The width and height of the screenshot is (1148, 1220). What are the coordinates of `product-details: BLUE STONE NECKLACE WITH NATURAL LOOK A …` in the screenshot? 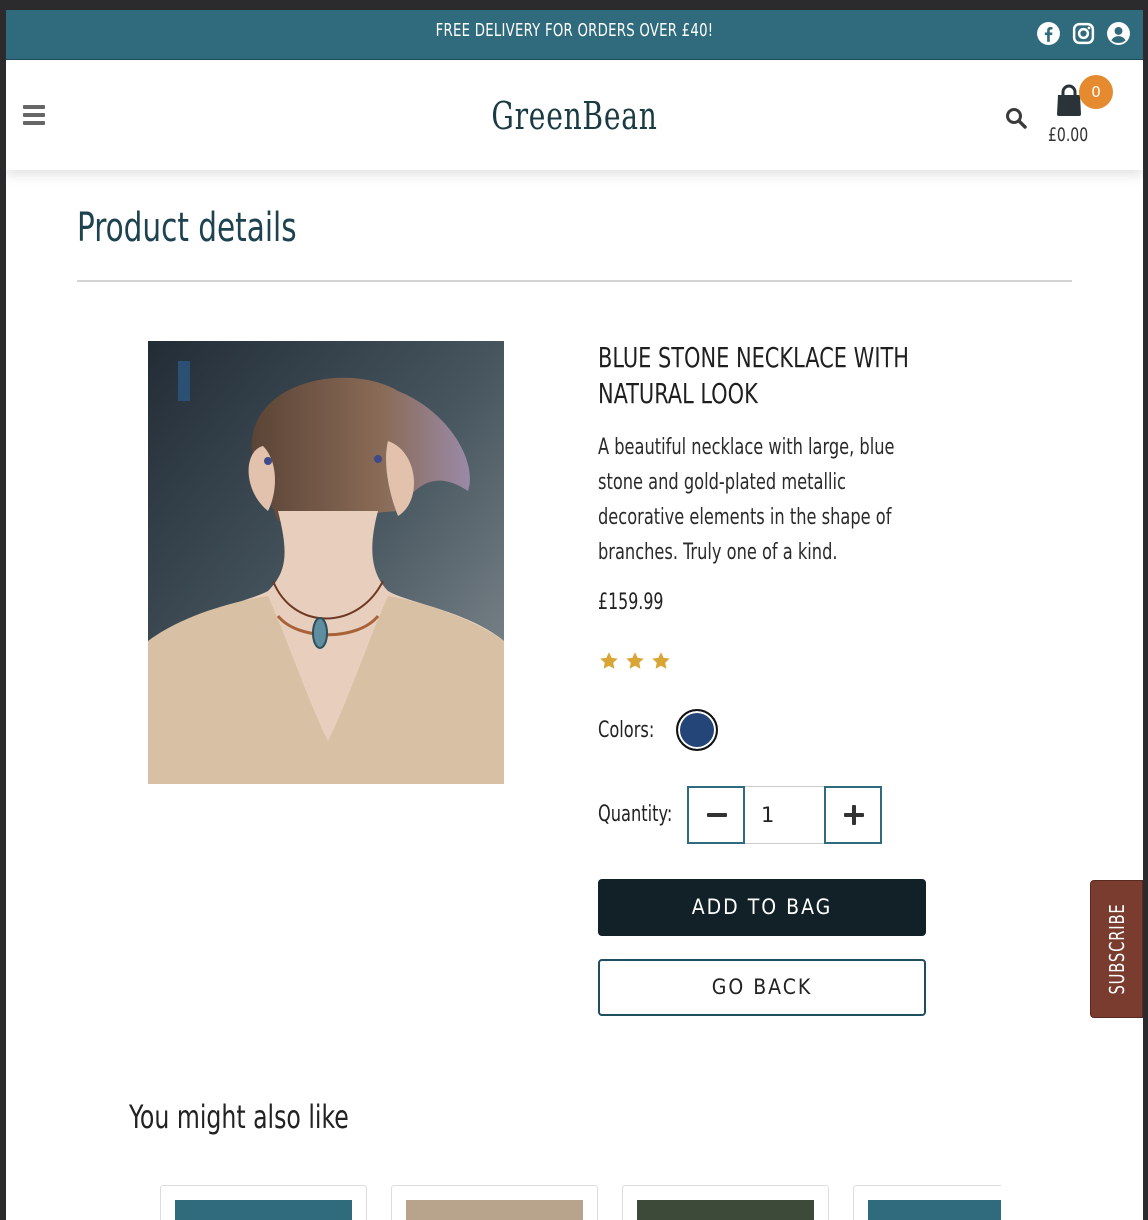 It's located at (768, 455).